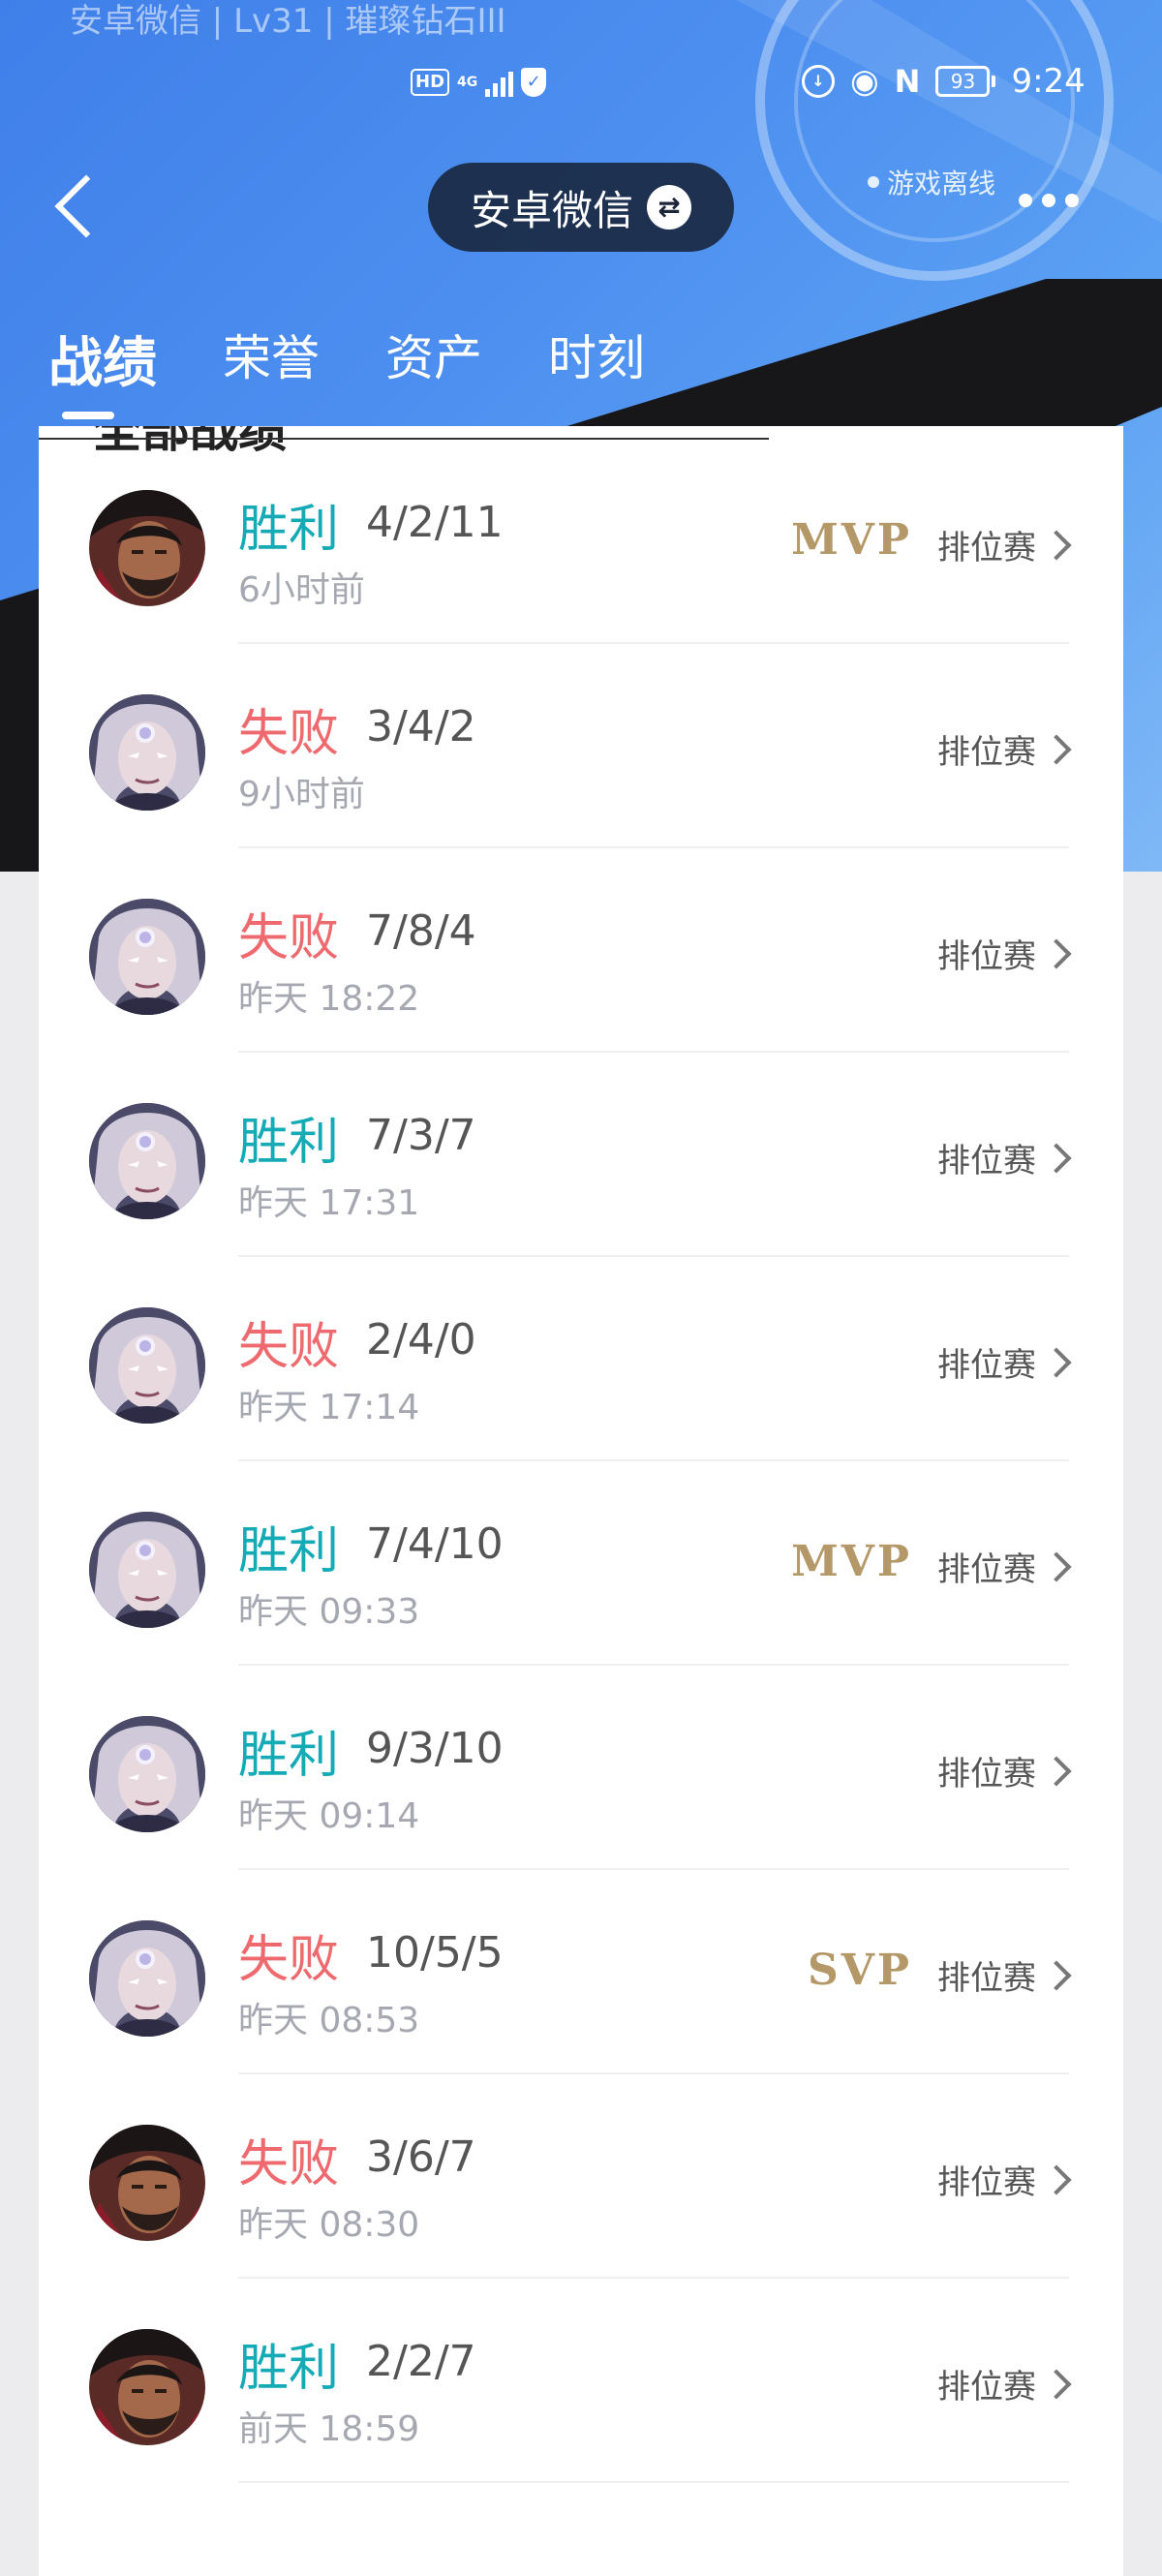  Describe the element at coordinates (669, 207) in the screenshot. I see `switch-icon: ⇄` at that location.